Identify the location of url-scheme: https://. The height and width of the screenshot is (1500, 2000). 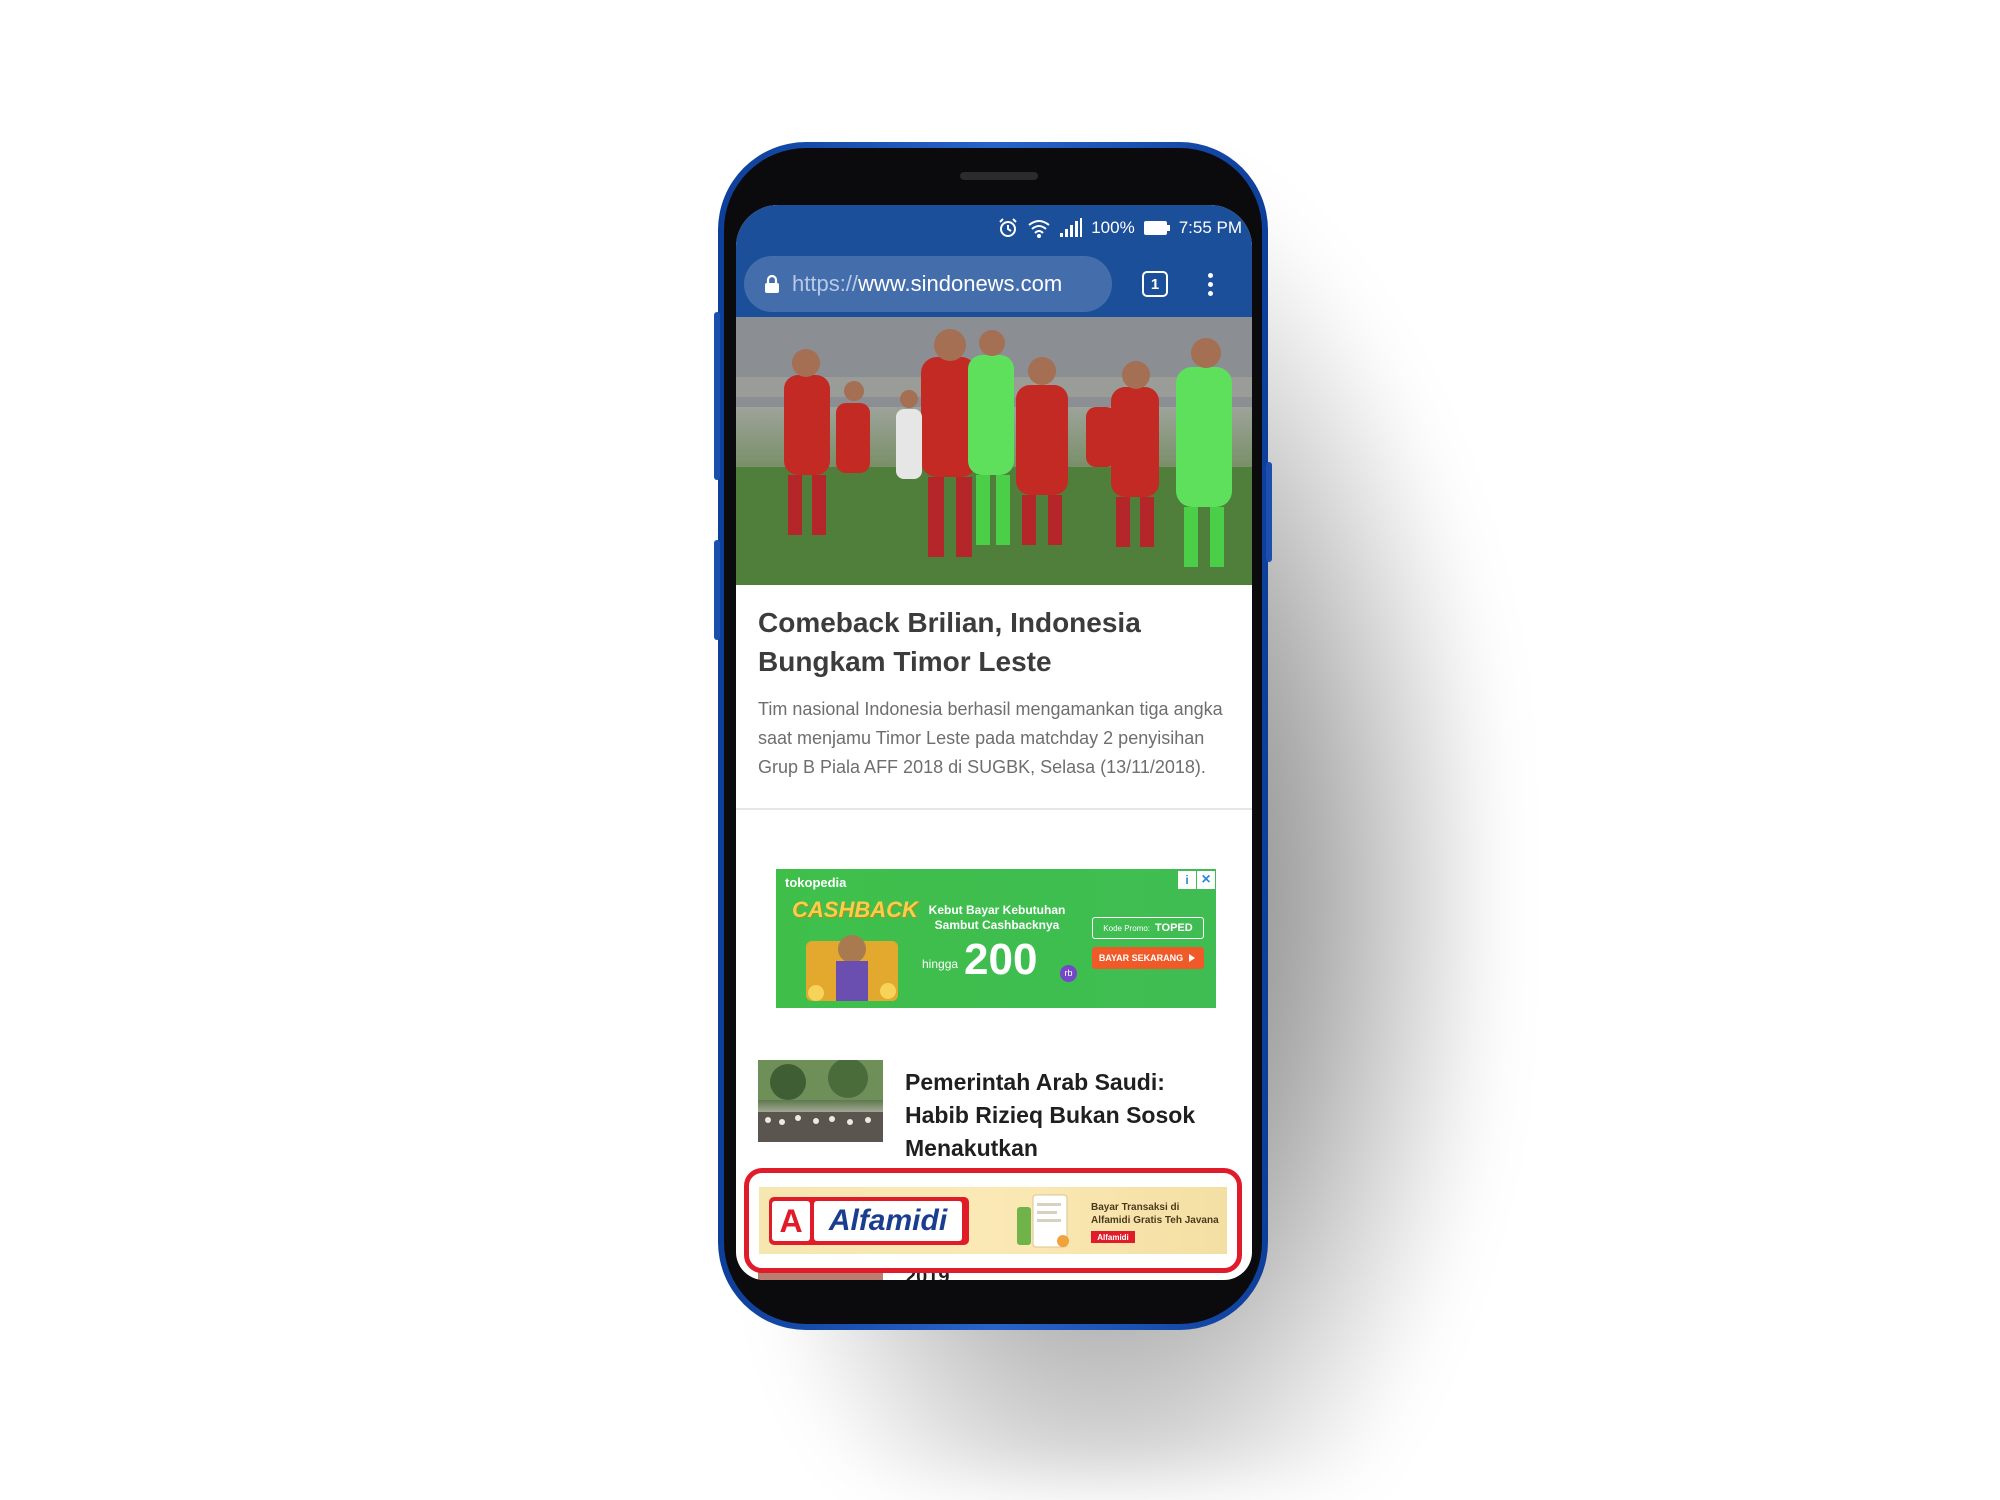
(825, 283).